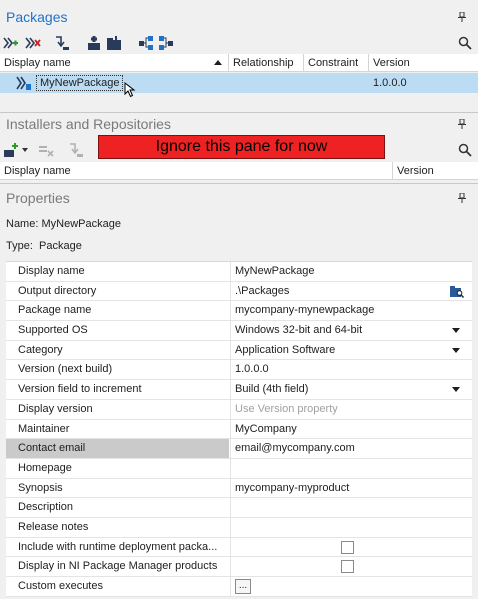 The width and height of the screenshot is (478, 599). Describe the element at coordinates (60, 586) in the screenshot. I see `property-name: Custom executes` at that location.